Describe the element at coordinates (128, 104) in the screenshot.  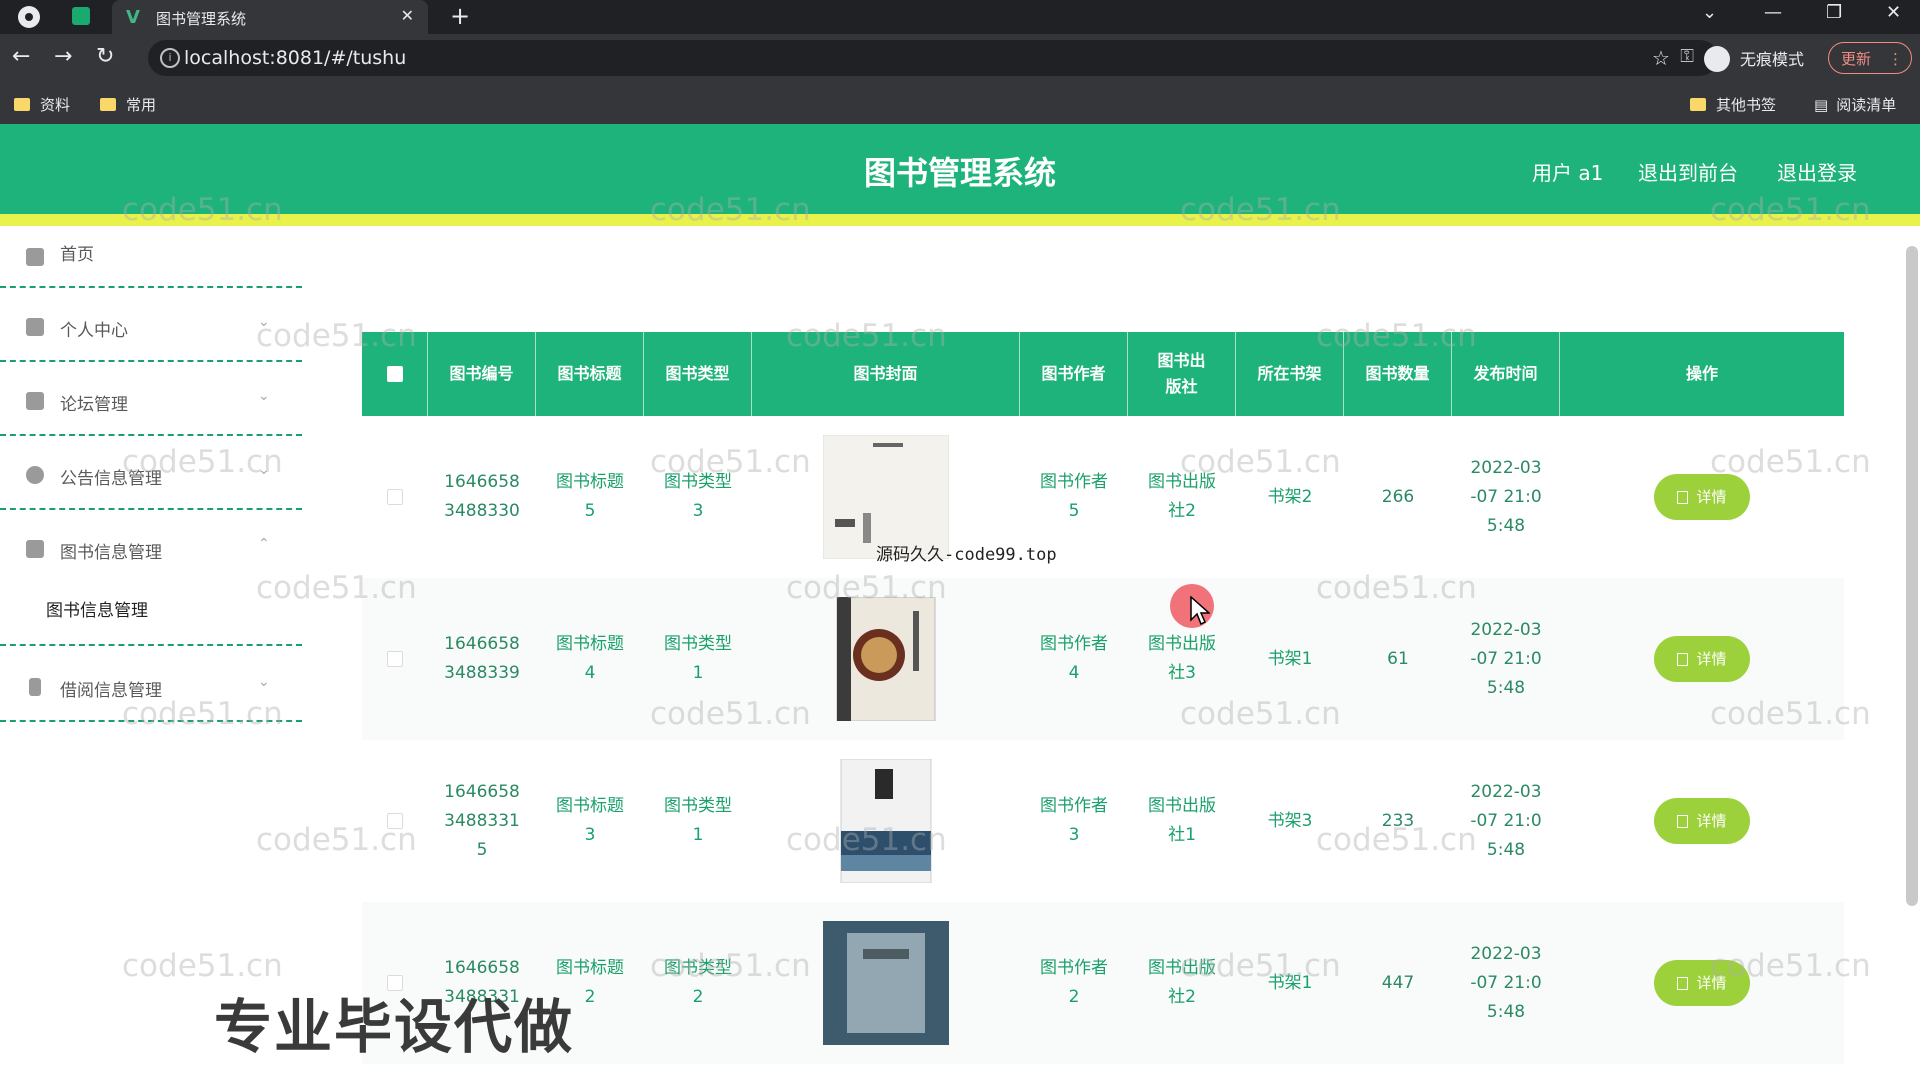
I see `bookmark-folder: 常用` at that location.